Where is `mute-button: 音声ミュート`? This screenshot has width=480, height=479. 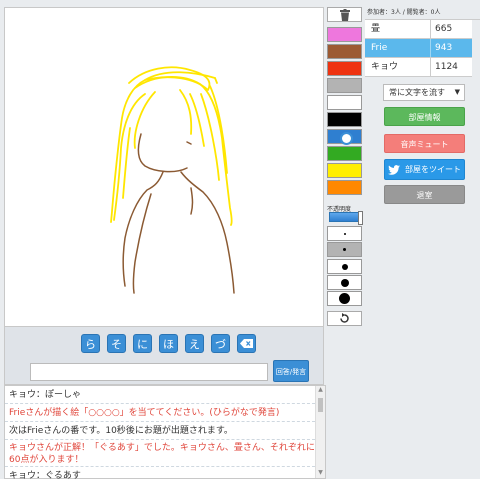
mute-button: 音声ミュート is located at coordinates (424, 143).